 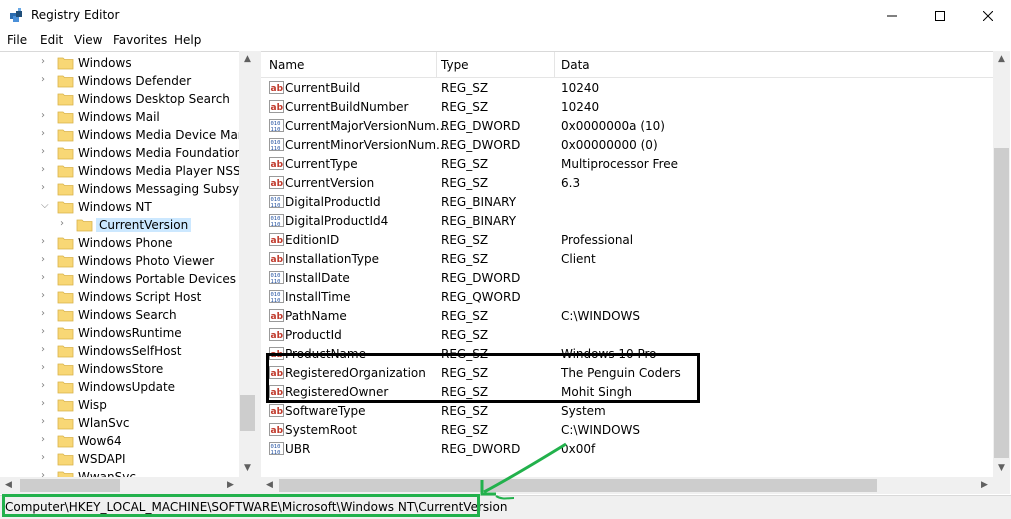 What do you see at coordinates (187, 40) in the screenshot?
I see `menu-help: Help` at bounding box center [187, 40].